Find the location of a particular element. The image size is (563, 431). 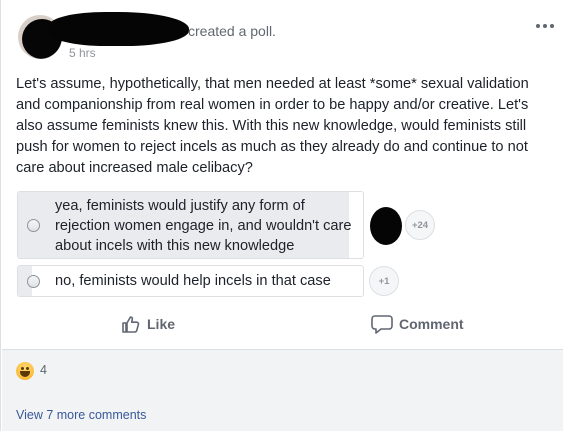

poll-option-1-radio is located at coordinates (33, 225).